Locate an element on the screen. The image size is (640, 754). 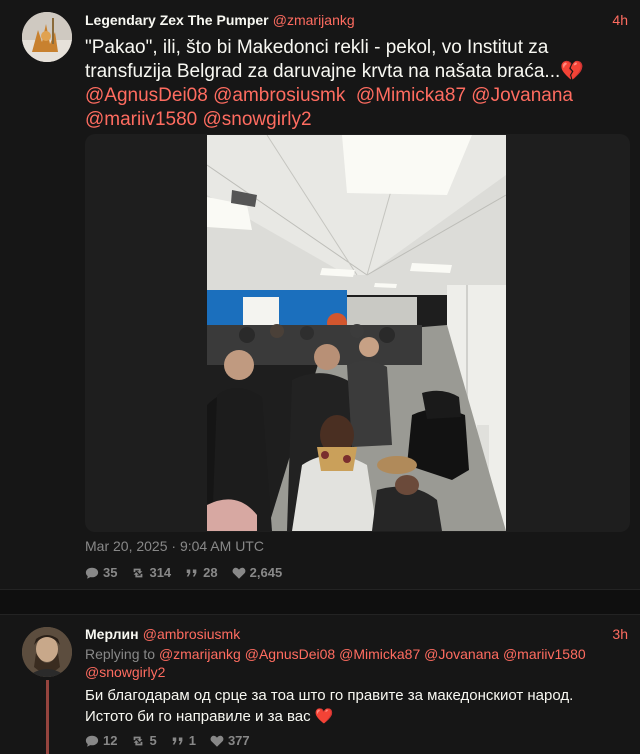
like-count: 2,645 is located at coordinates (257, 572).